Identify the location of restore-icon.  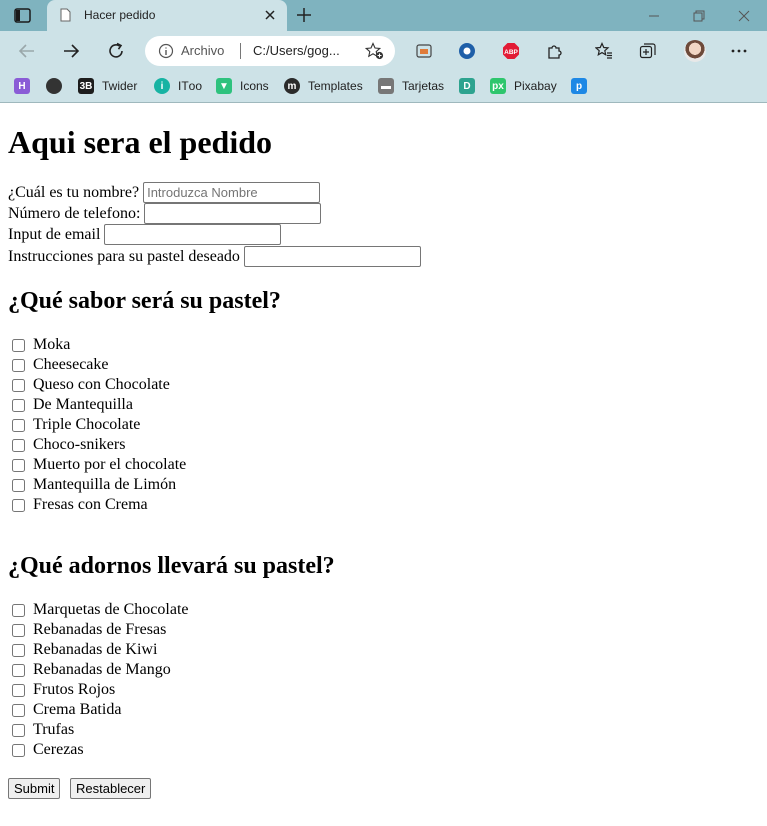
(699, 16).